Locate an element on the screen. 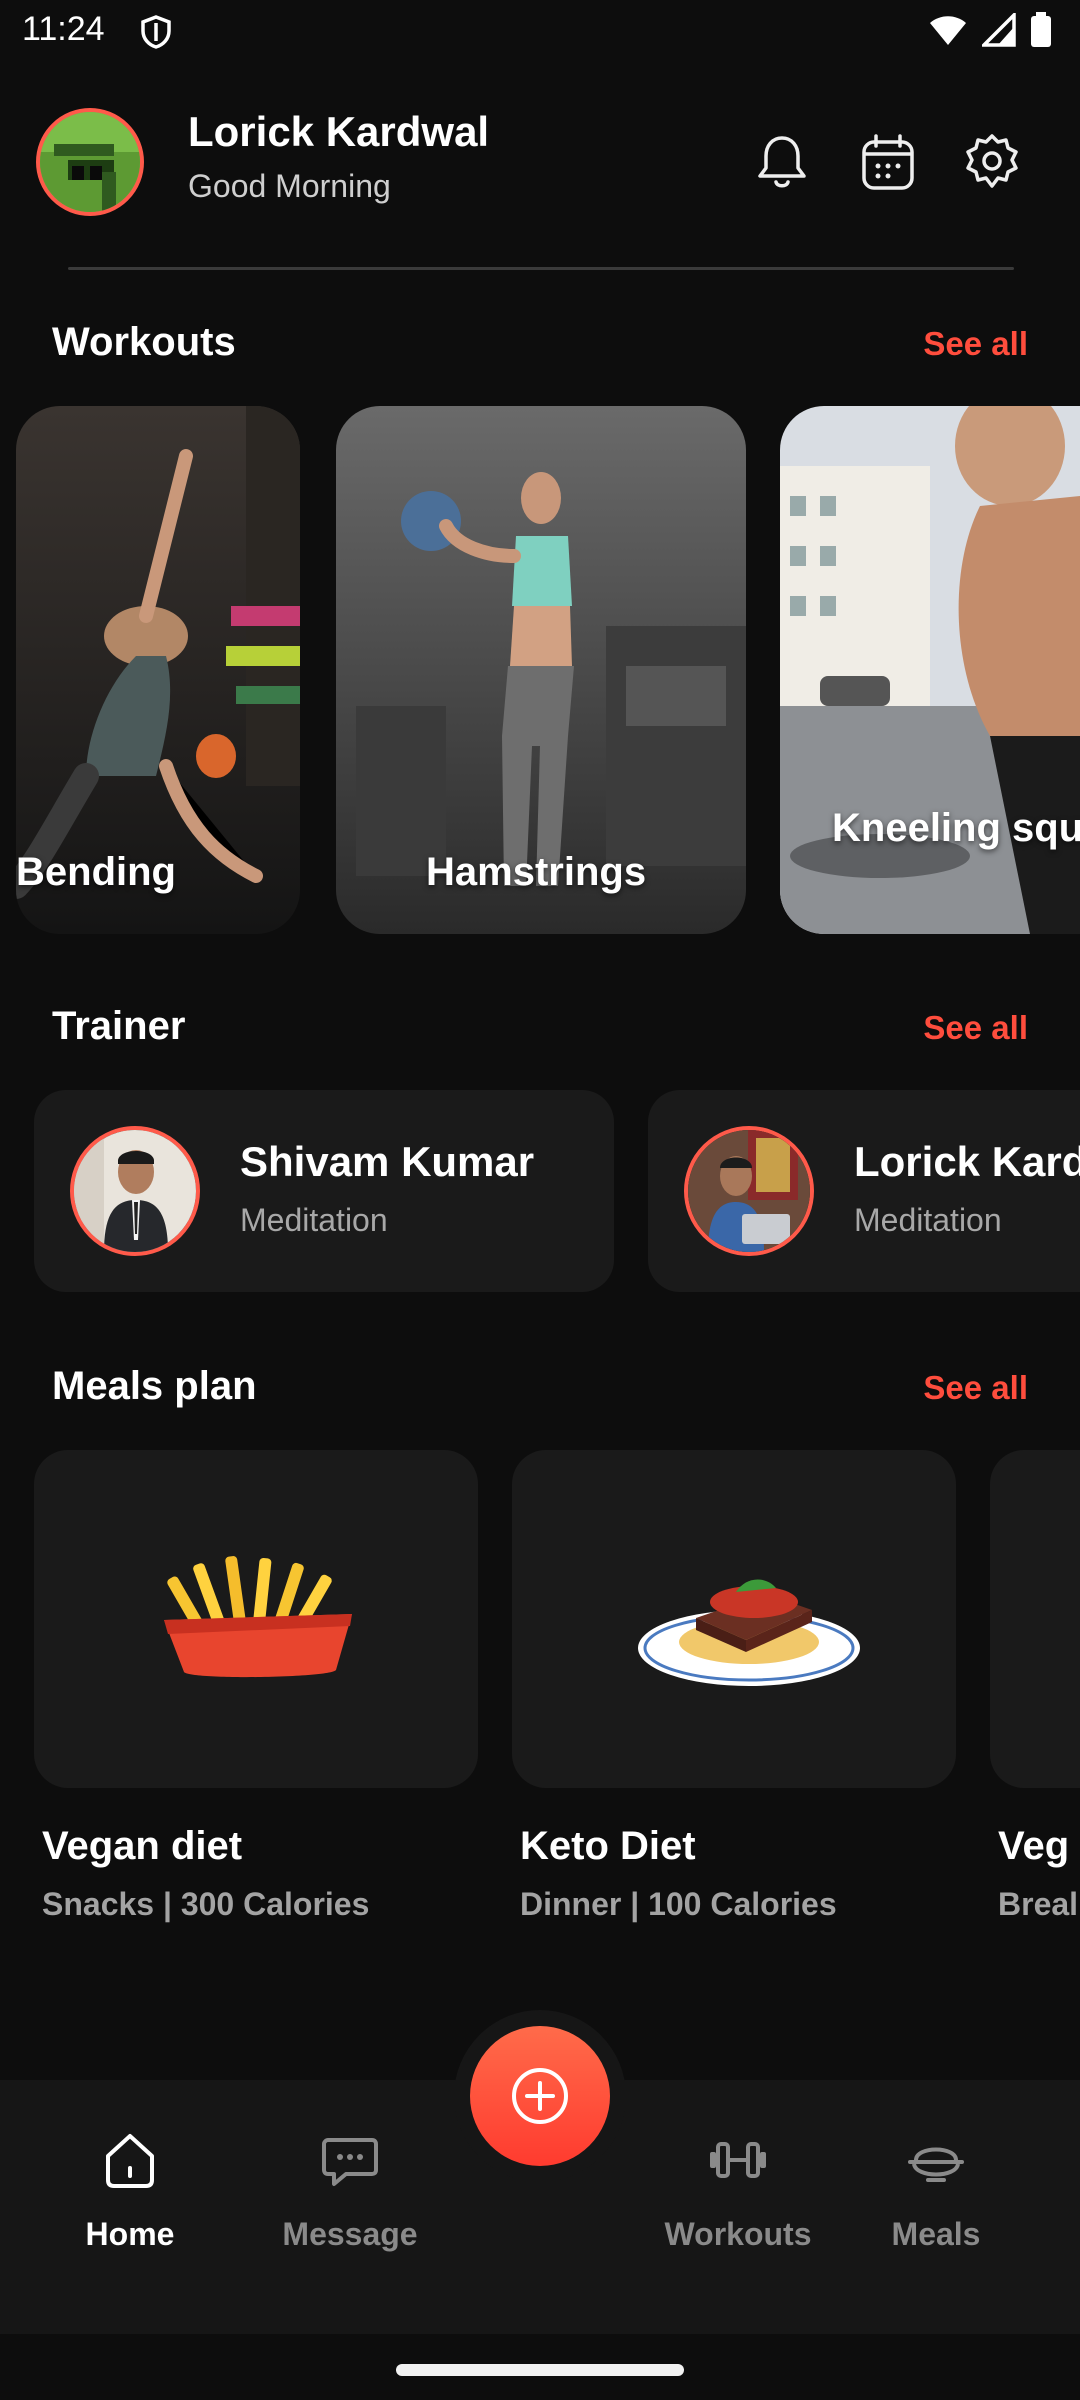 Image resolution: width=1080 pixels, height=2400 pixels. nav-item-meals: Meals is located at coordinates (936, 2191).